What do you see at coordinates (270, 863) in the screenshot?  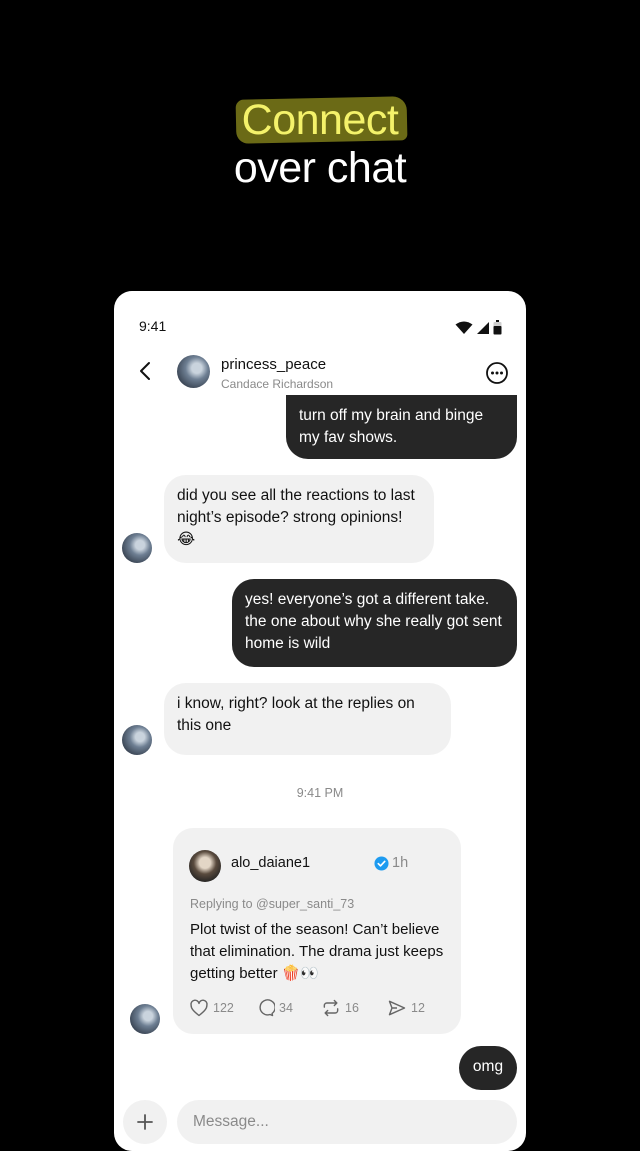 I see `post-username: alo_daiane1` at bounding box center [270, 863].